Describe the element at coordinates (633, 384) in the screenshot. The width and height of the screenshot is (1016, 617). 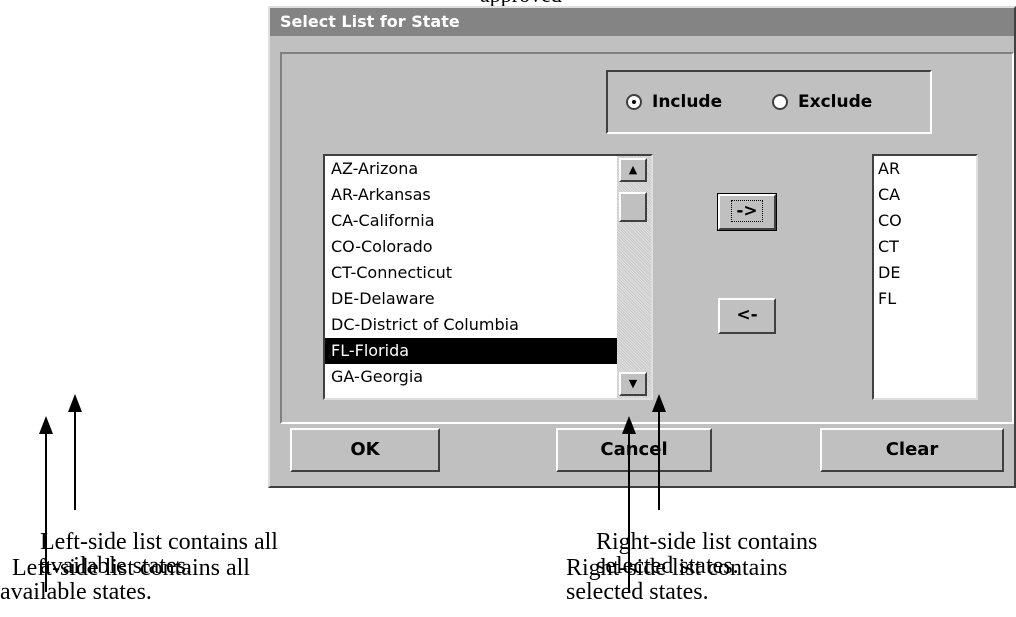
I see `scroll-down-arrow-icon: ▼` at that location.